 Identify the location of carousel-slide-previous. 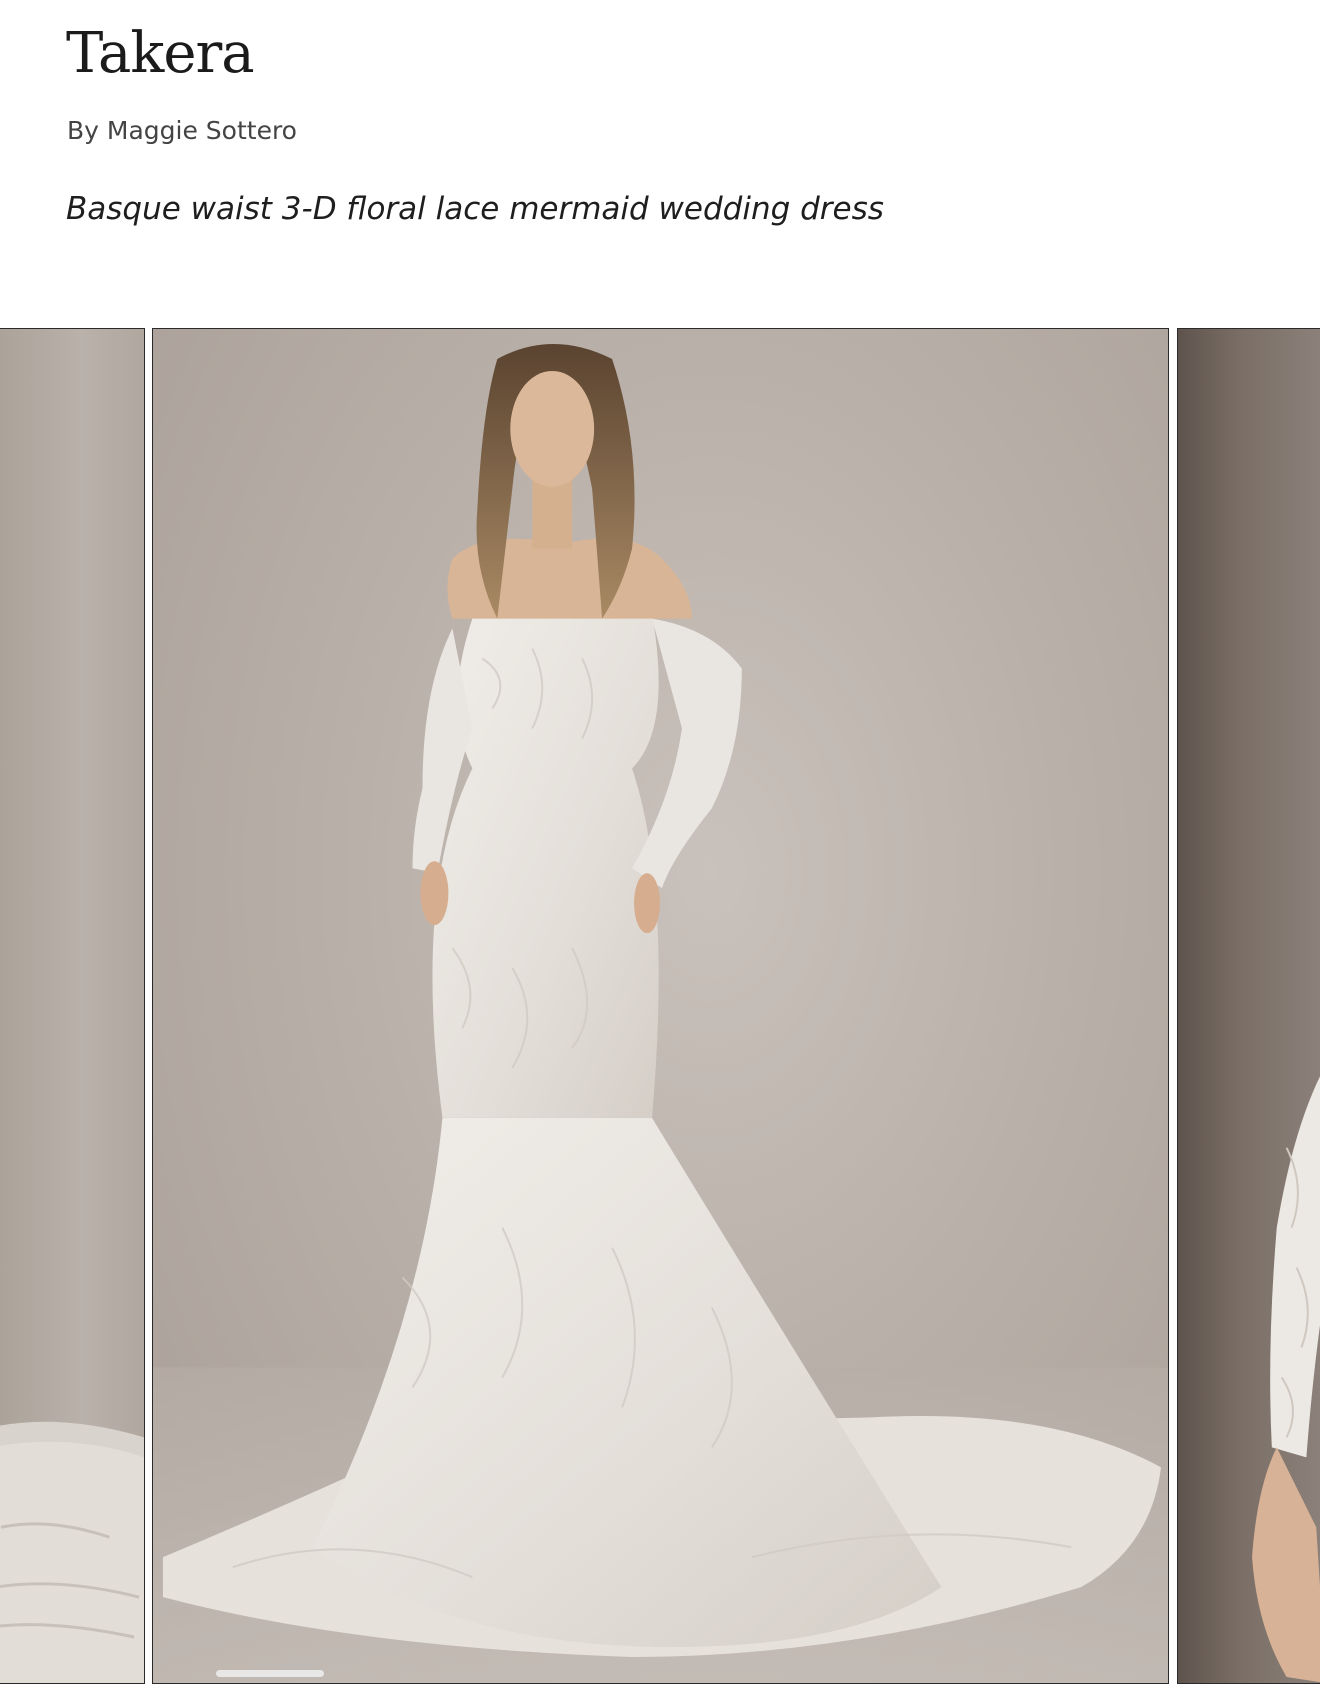
(72, 1006).